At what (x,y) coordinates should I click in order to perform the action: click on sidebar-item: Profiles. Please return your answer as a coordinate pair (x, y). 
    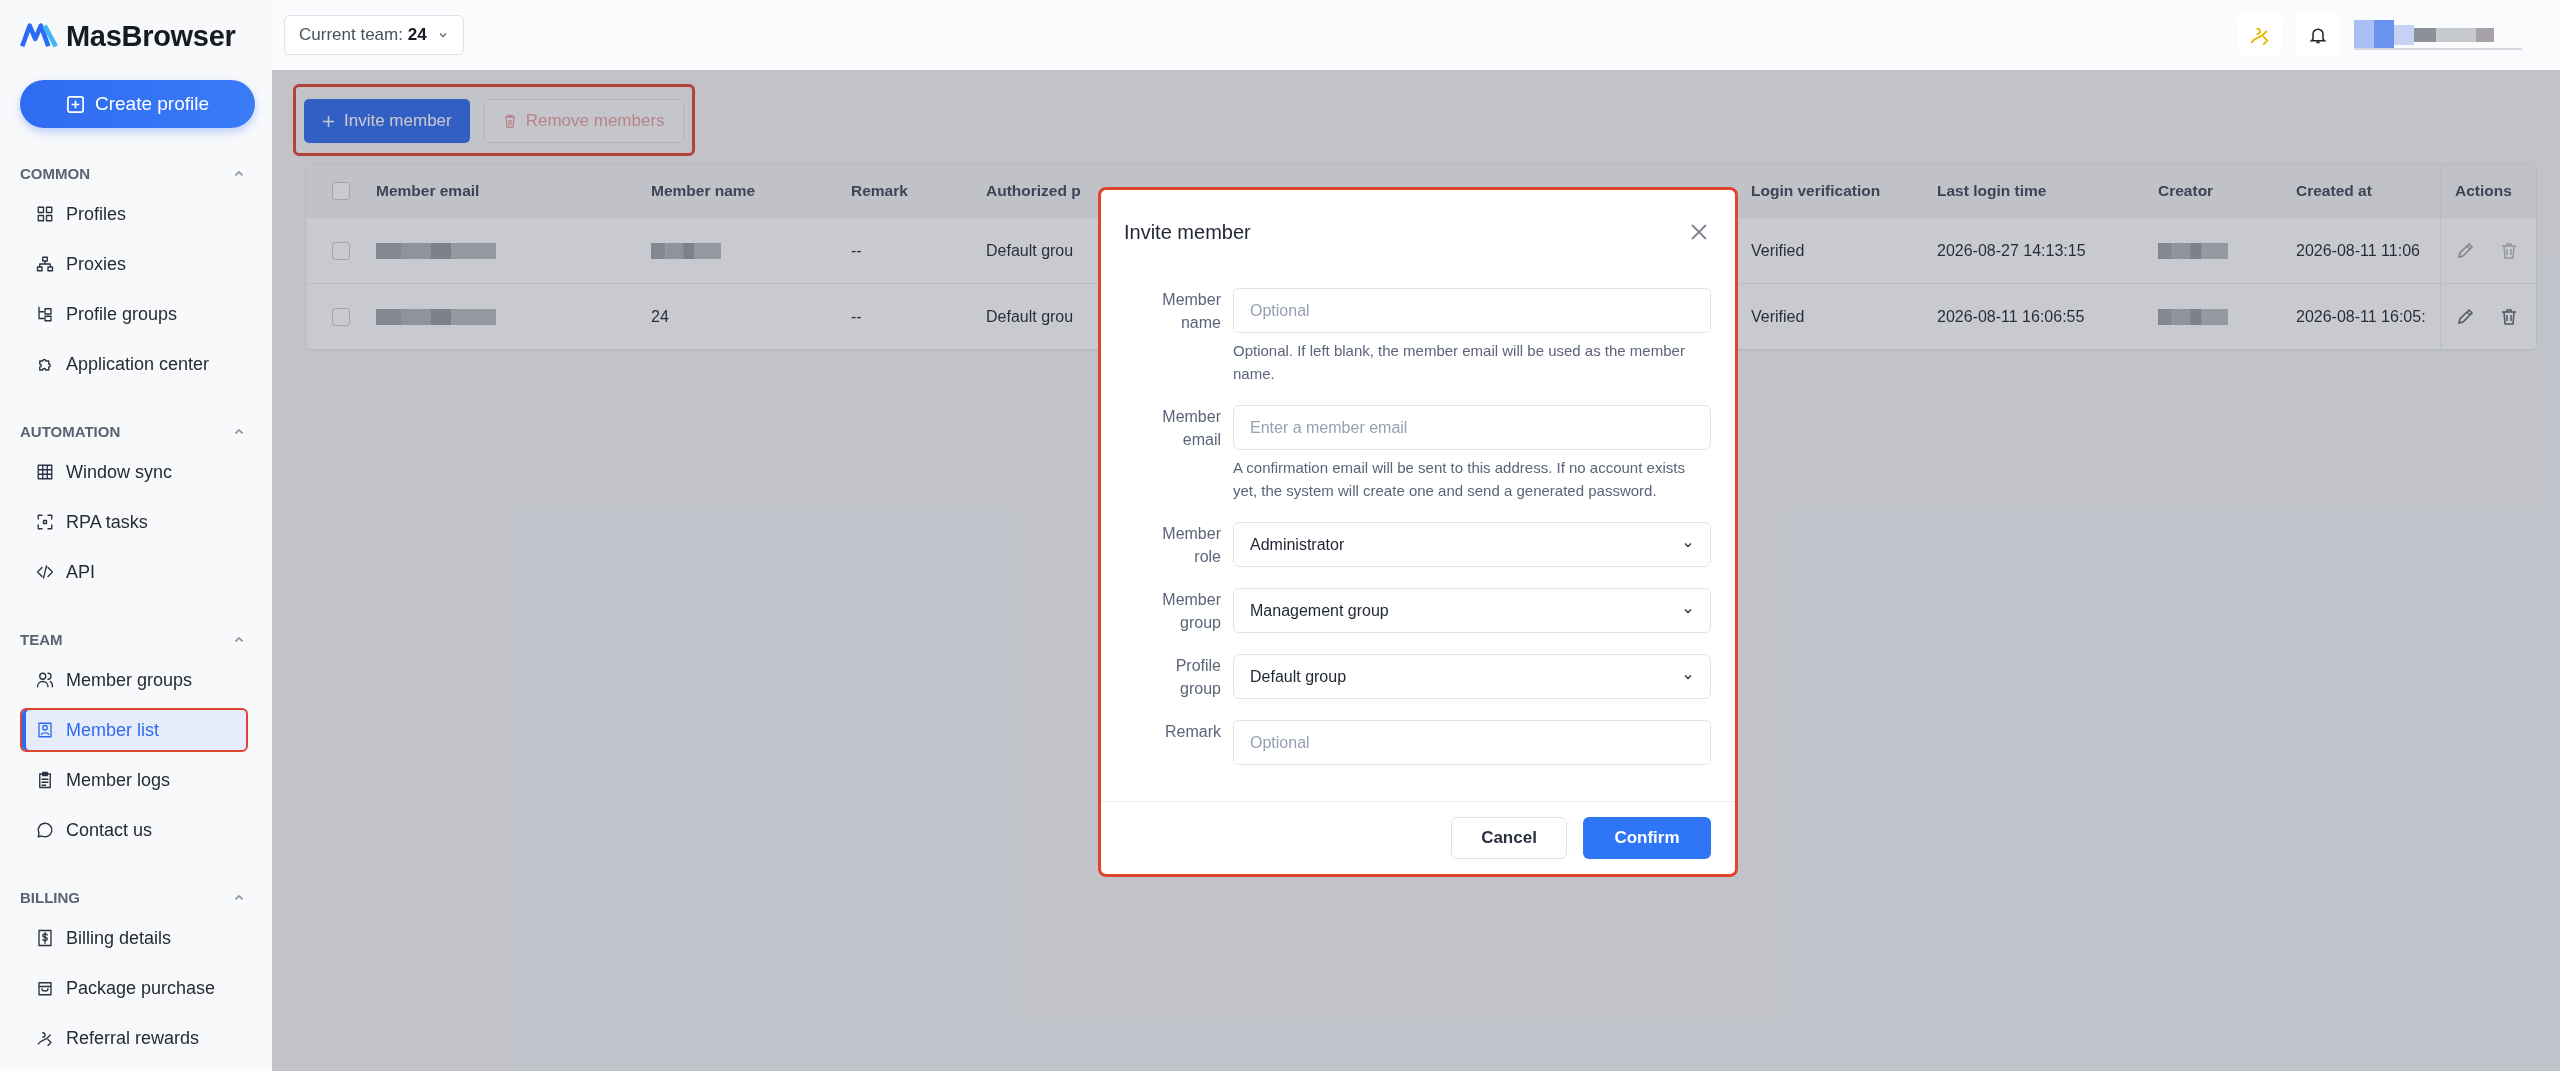
    Looking at the image, I should click on (134, 214).